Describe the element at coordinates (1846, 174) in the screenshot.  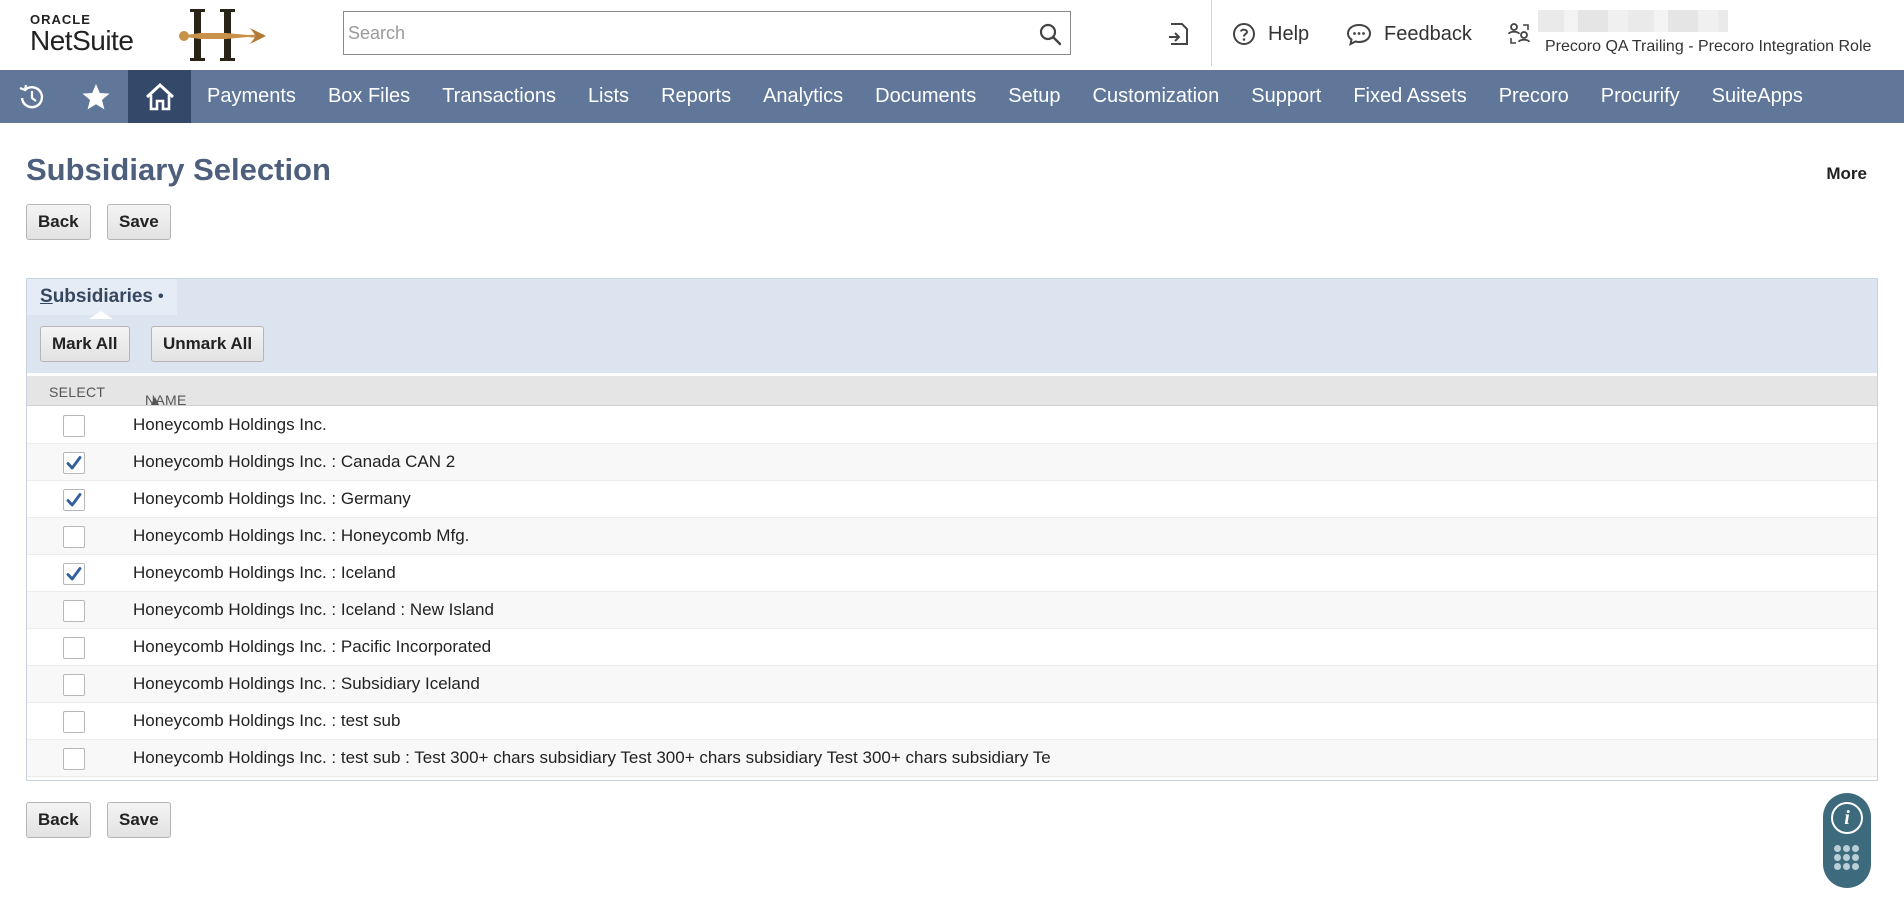
I see `more-link: More` at that location.